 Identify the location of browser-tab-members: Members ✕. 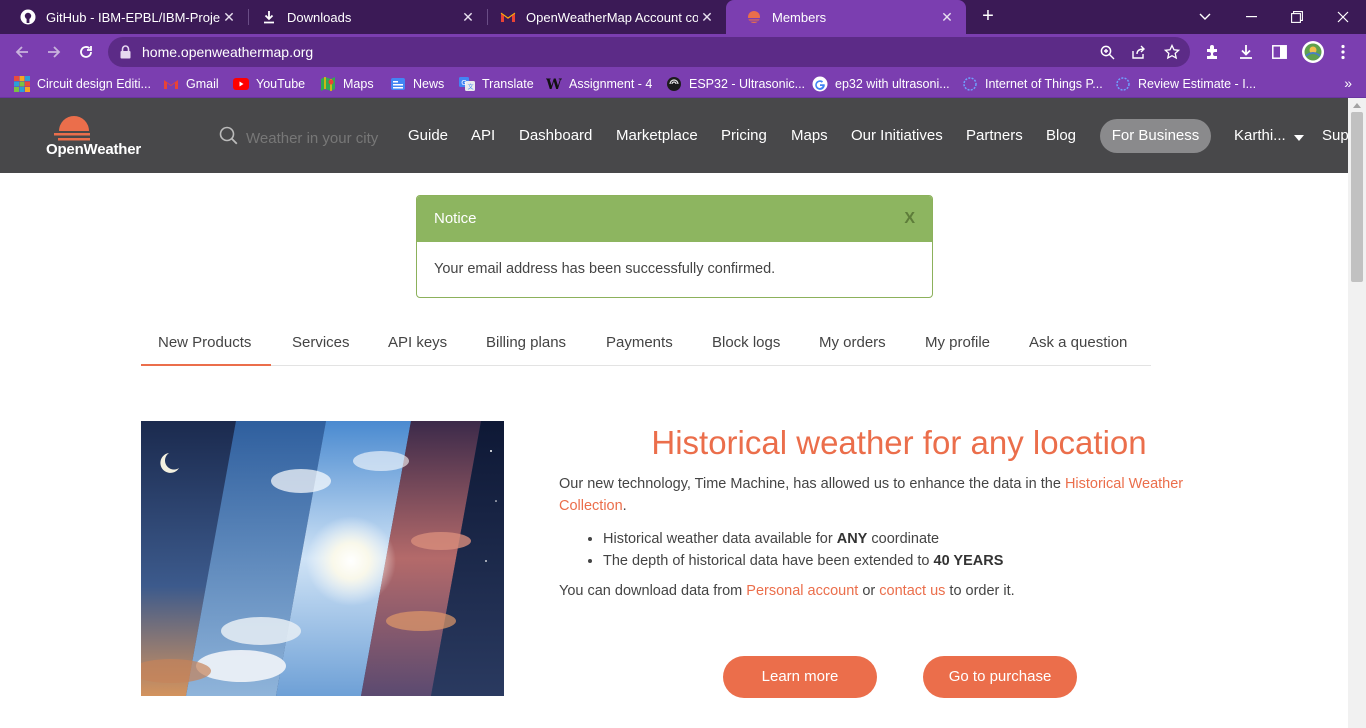
(846, 17).